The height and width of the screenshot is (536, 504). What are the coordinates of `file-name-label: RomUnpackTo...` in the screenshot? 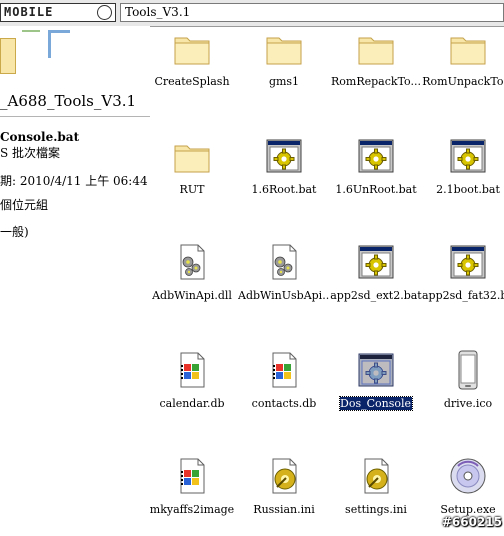 It's located at (463, 81).